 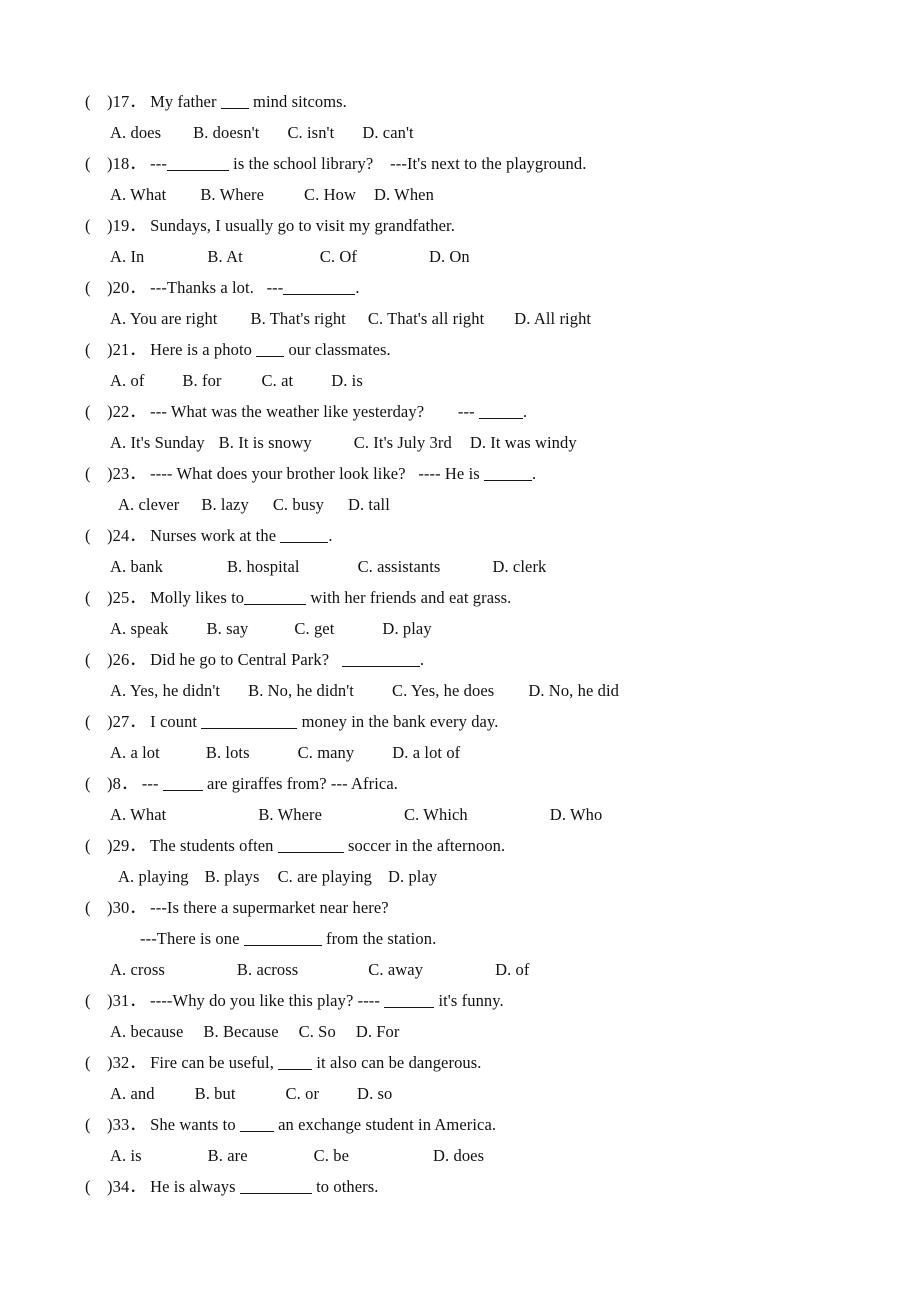 What do you see at coordinates (519, 566) in the screenshot?
I see `option-choice: D. clerk` at bounding box center [519, 566].